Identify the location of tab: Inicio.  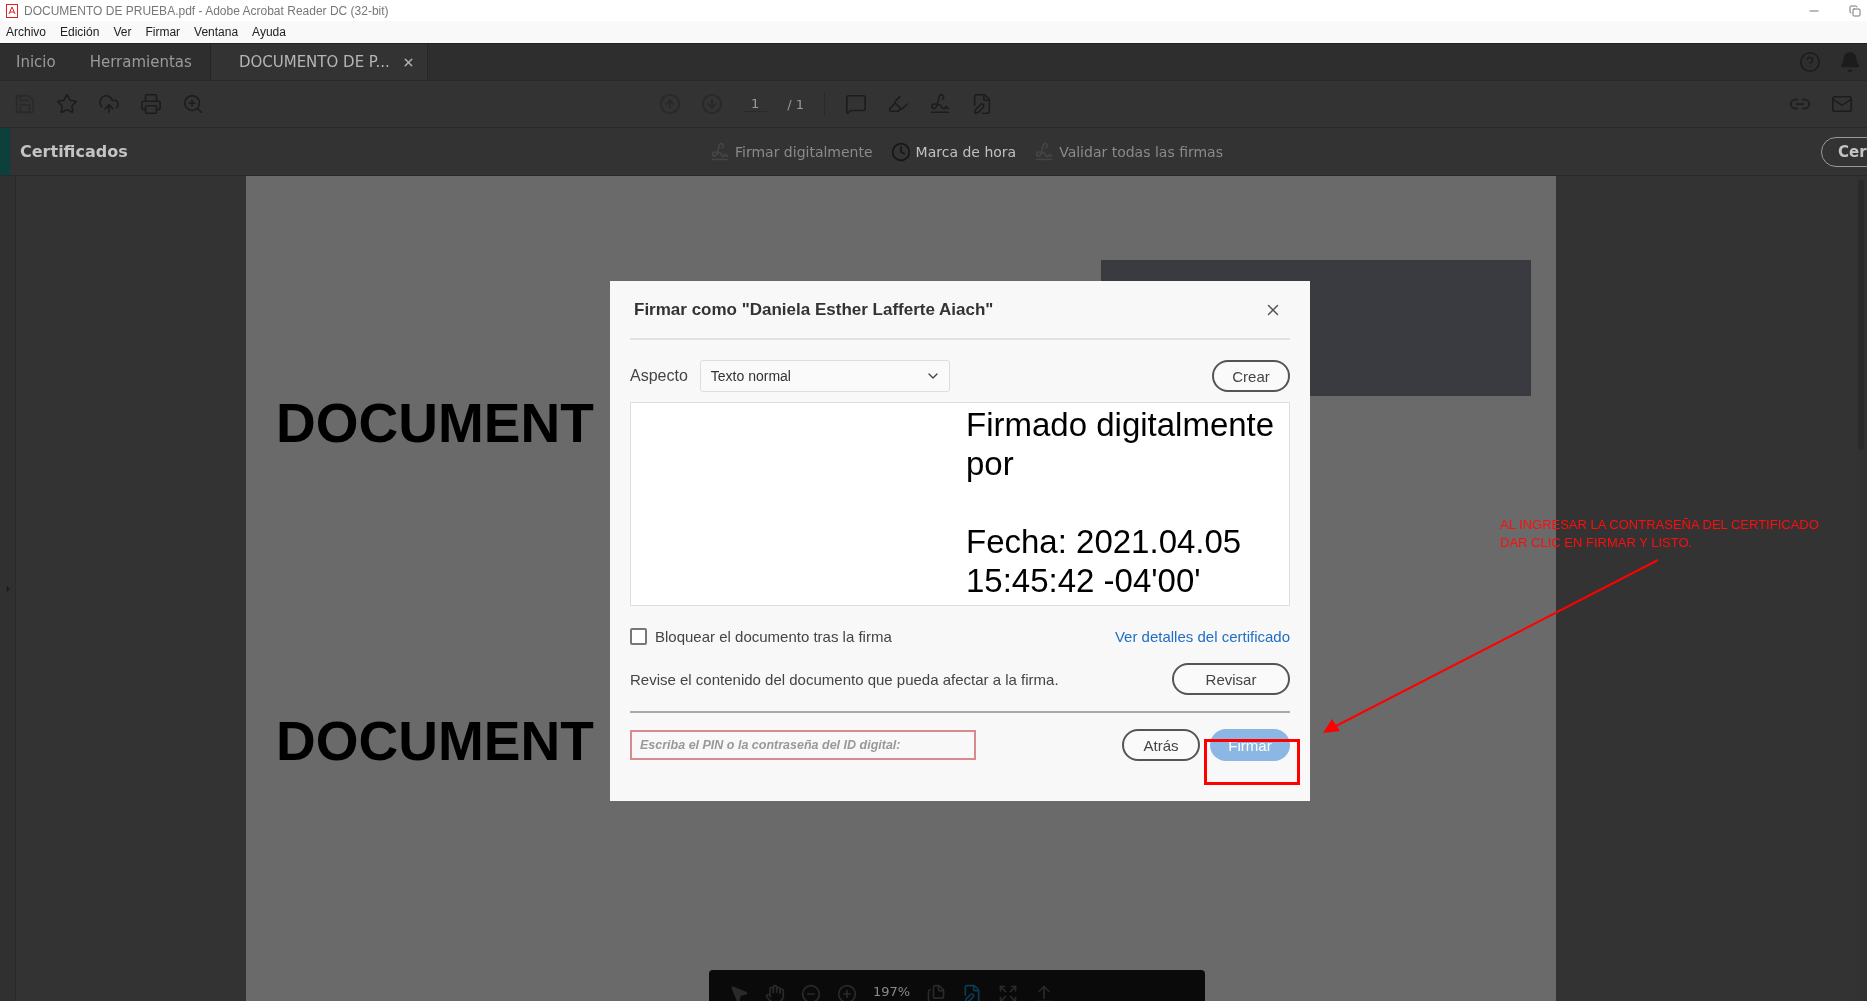
(37, 62).